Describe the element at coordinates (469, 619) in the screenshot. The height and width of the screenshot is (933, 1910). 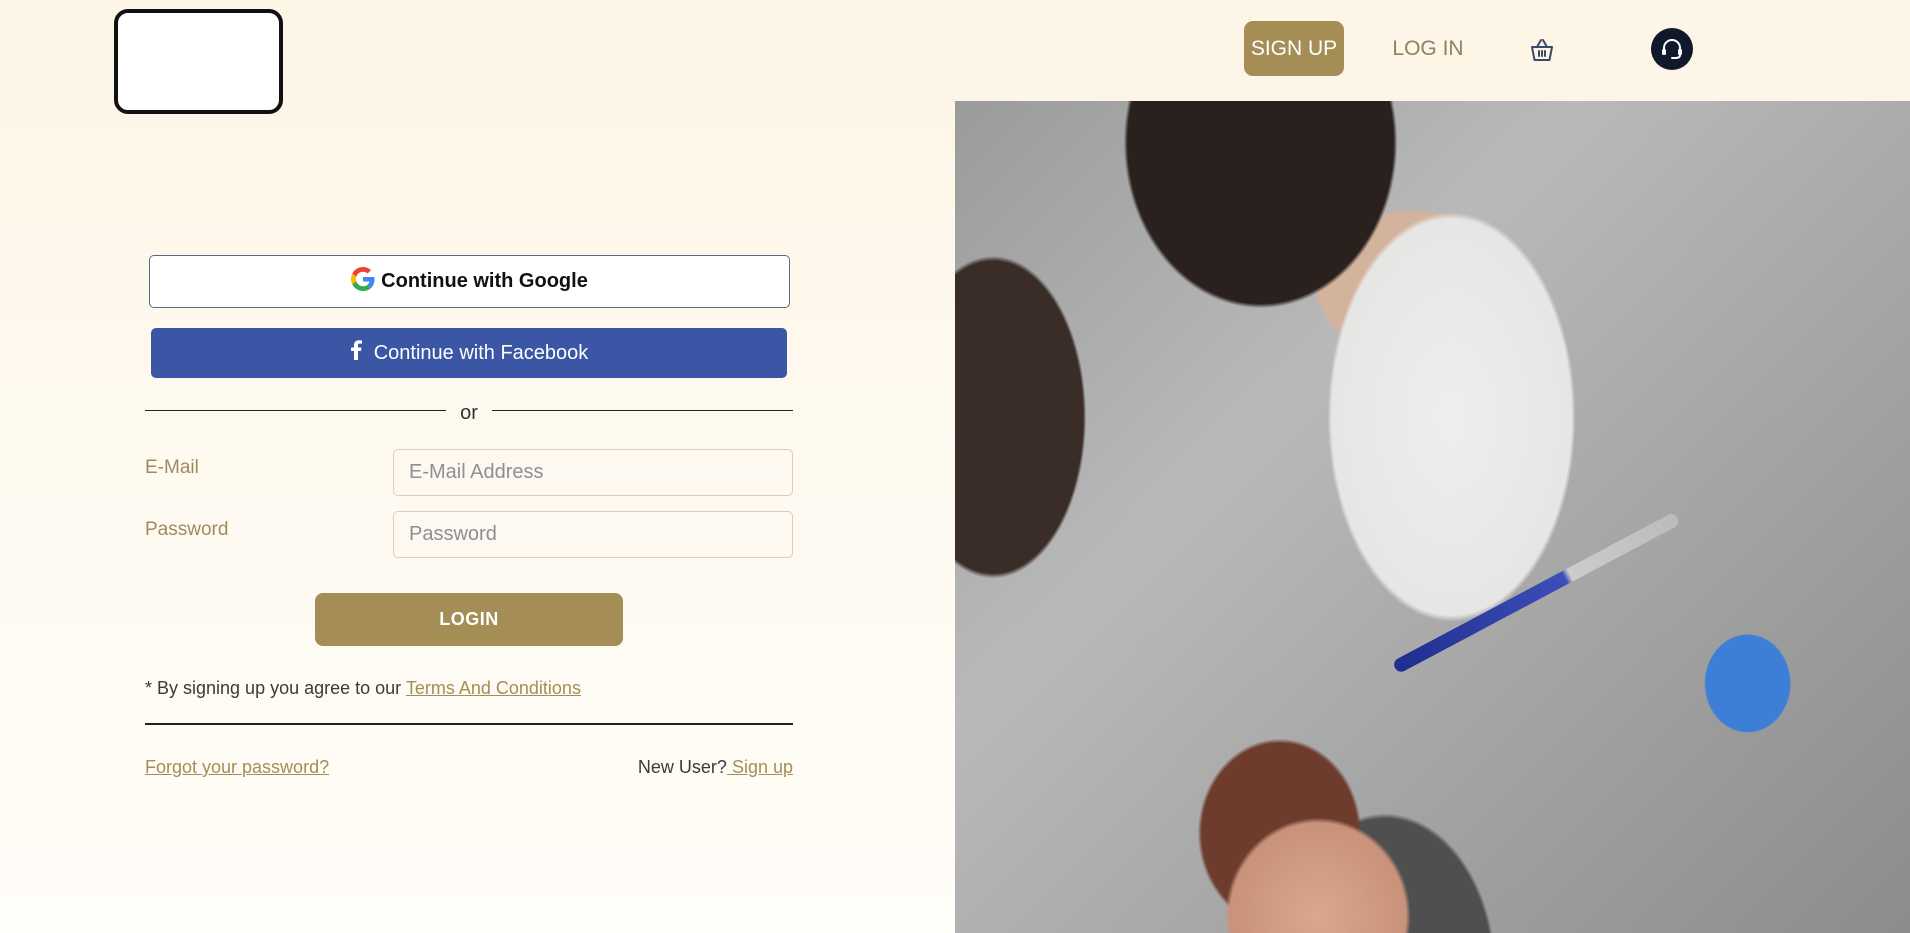
I see `login-button: LOGIN` at that location.